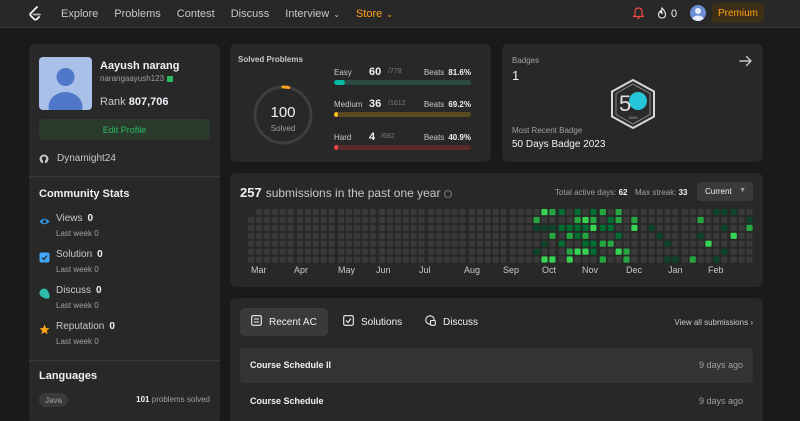  What do you see at coordinates (290, 365) in the screenshot?
I see `submission-title: Course Schedule II` at bounding box center [290, 365].